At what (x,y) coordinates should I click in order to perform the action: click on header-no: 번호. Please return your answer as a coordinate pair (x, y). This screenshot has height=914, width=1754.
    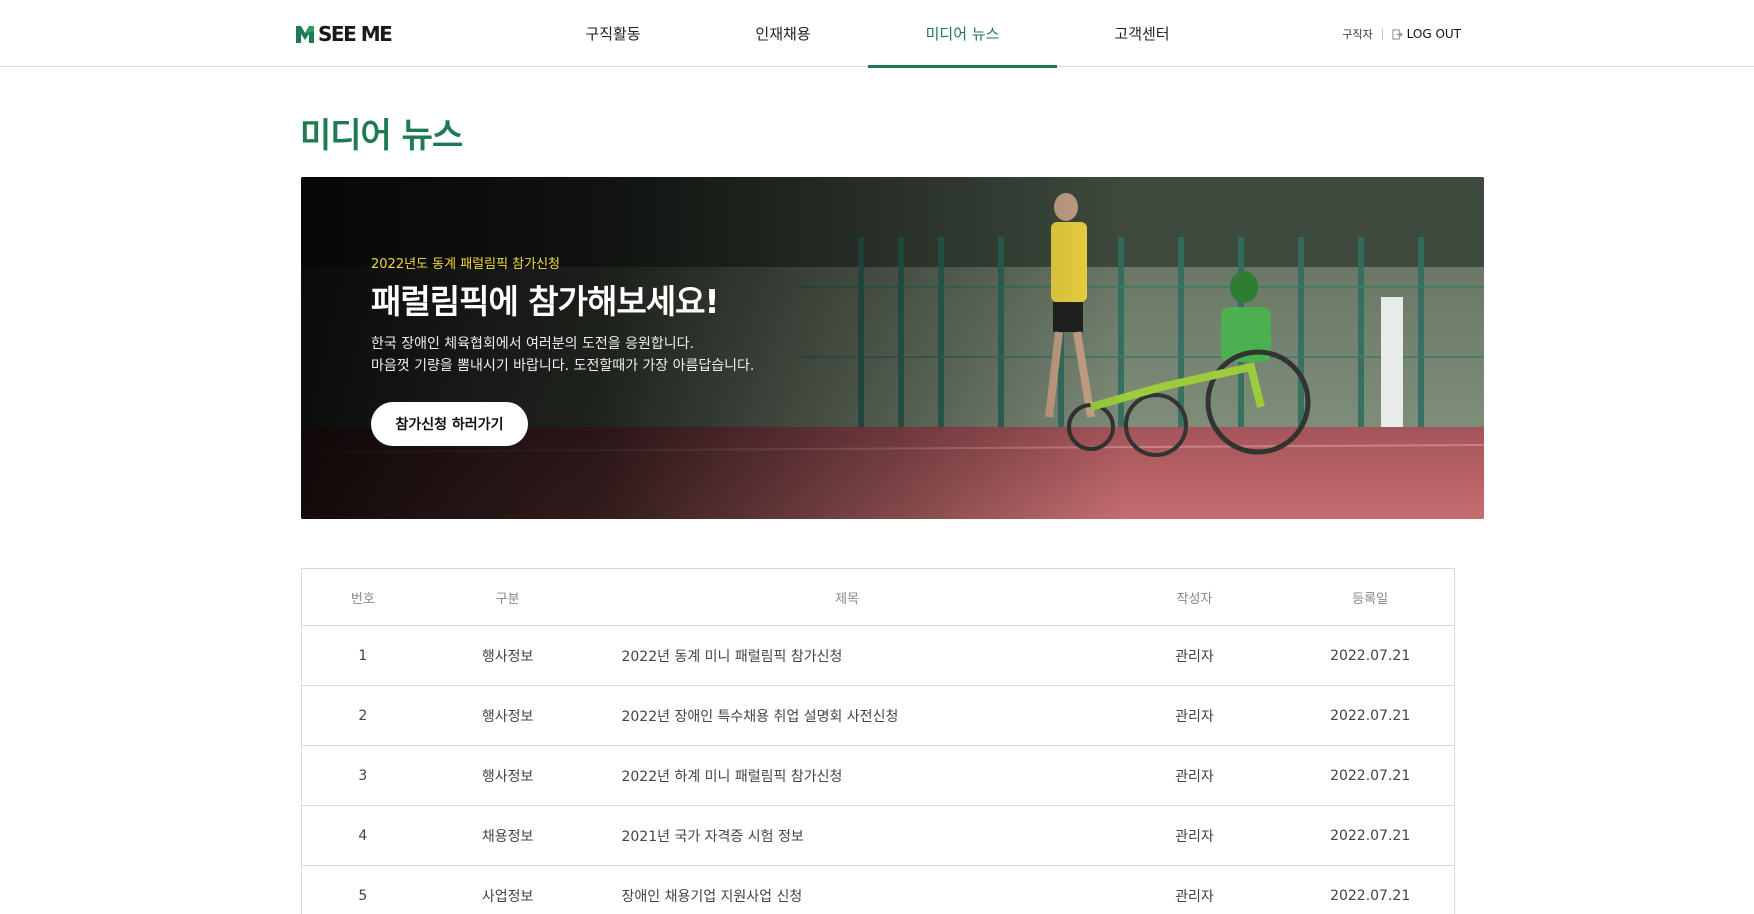
    Looking at the image, I should click on (362, 599).